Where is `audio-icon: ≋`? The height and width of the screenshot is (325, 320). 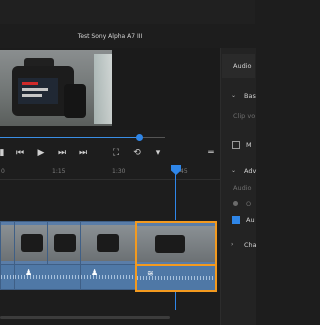 audio-icon: ≋ is located at coordinates (150, 273).